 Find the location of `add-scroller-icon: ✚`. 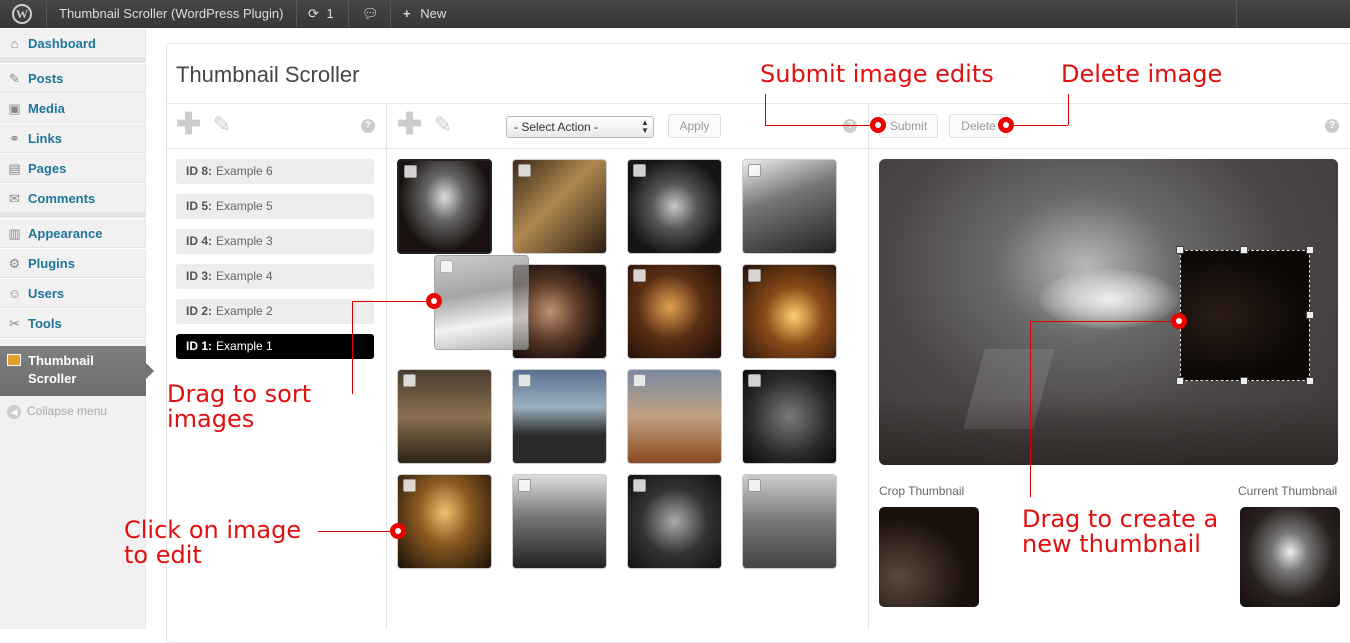

add-scroller-icon: ✚ is located at coordinates (188, 125).